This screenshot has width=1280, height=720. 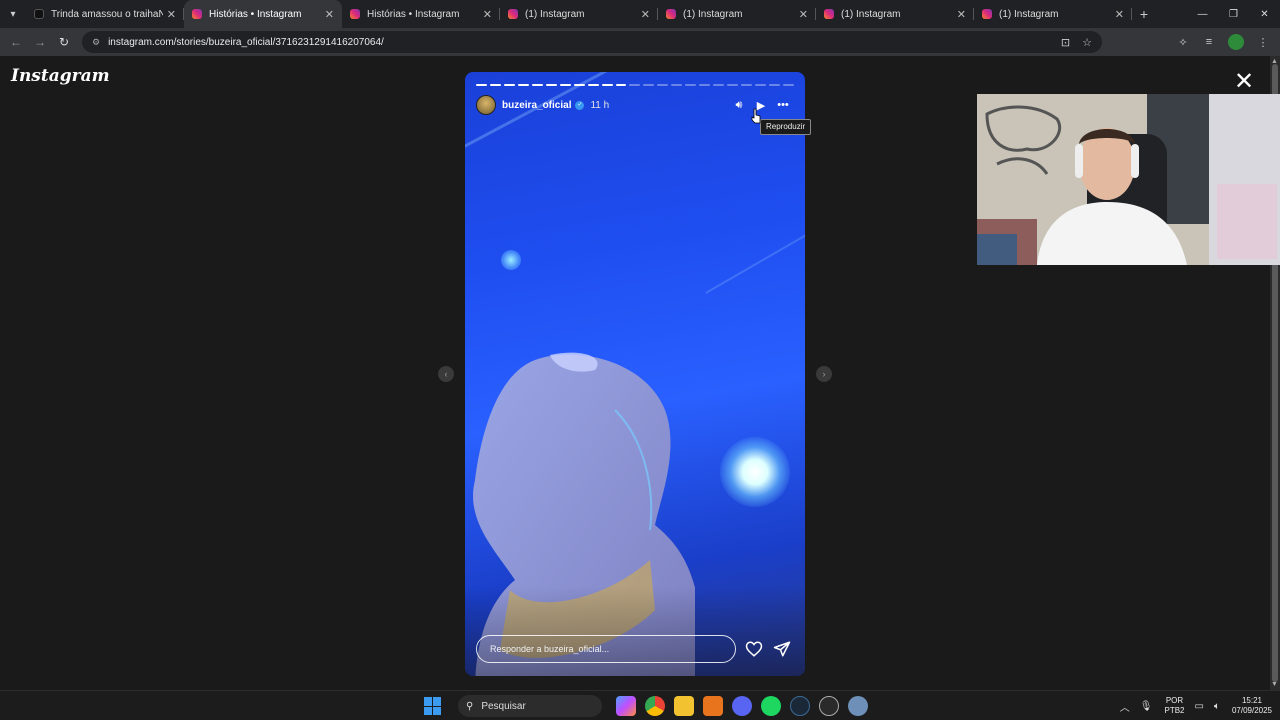 I want to click on steam-icon, so click(x=800, y=706).